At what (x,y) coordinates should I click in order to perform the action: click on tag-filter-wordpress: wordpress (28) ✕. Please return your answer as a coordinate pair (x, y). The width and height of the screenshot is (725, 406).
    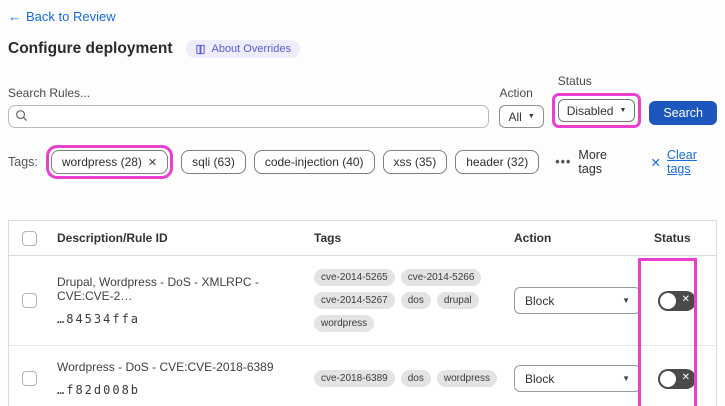
    Looking at the image, I should click on (109, 162).